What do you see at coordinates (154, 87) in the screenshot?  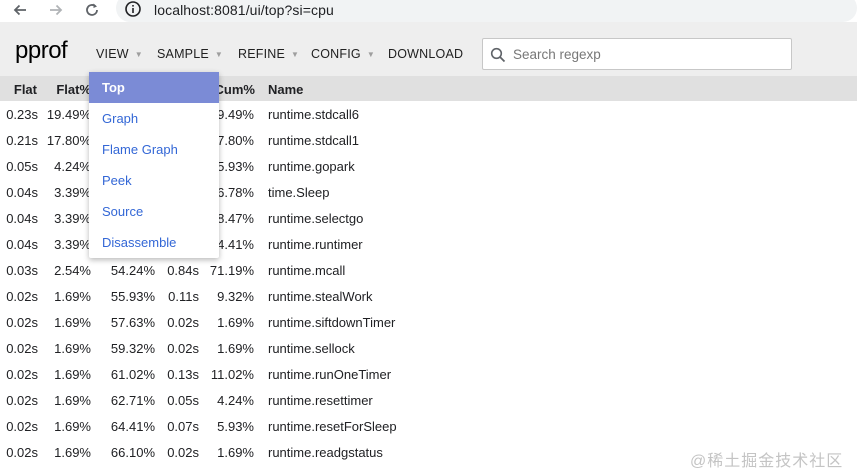 I see `view-menu-item-top: Top` at bounding box center [154, 87].